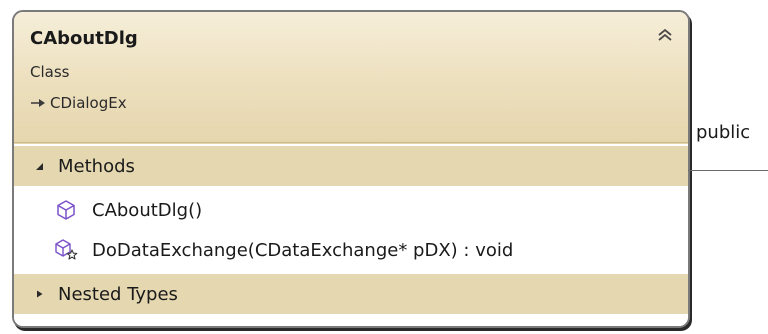 This screenshot has width=768, height=334. I want to click on base-class-name: CDialogEx, so click(88, 103).